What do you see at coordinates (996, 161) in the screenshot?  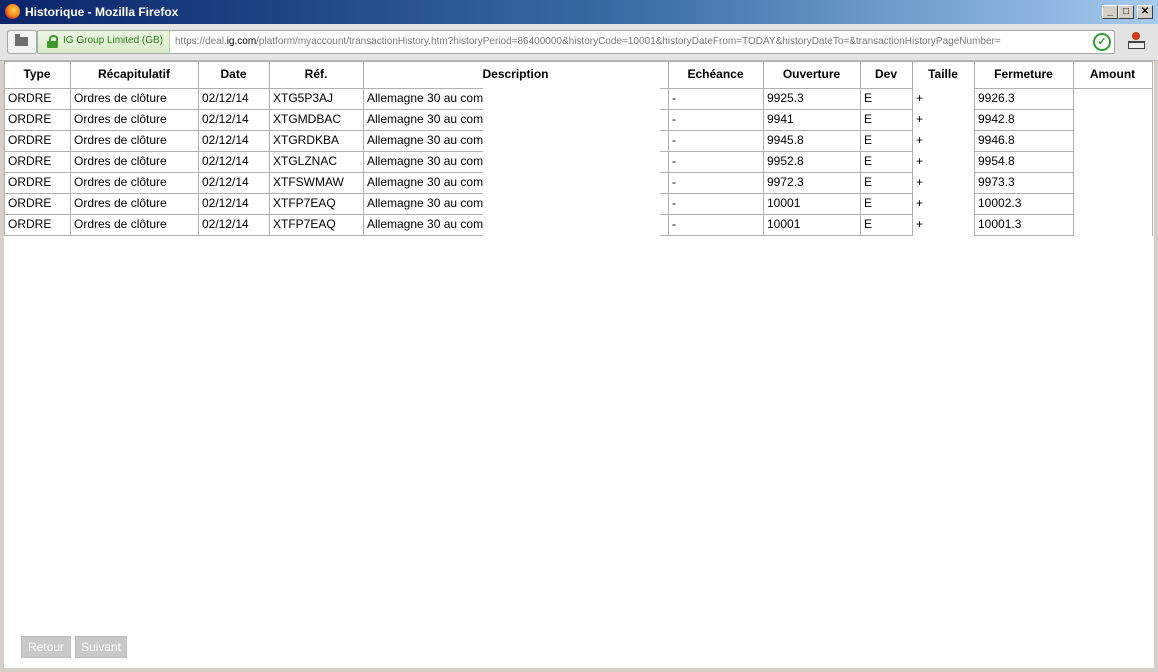 I see `cell-close: 9954.8` at bounding box center [996, 161].